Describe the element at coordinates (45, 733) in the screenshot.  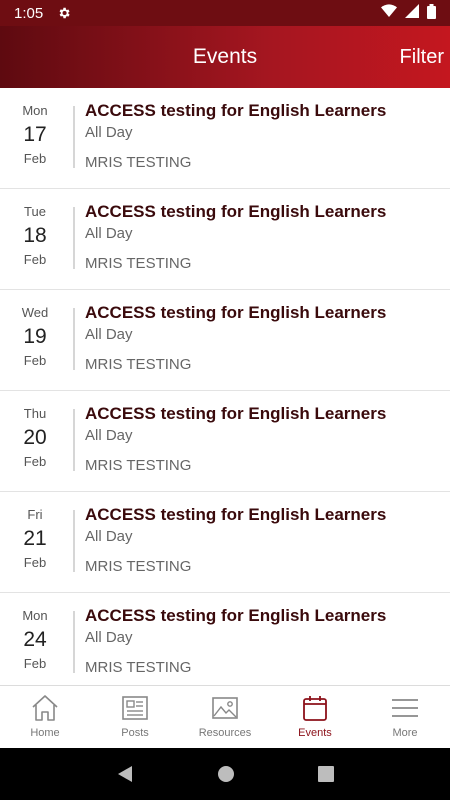
I see `tab-label: Home` at that location.